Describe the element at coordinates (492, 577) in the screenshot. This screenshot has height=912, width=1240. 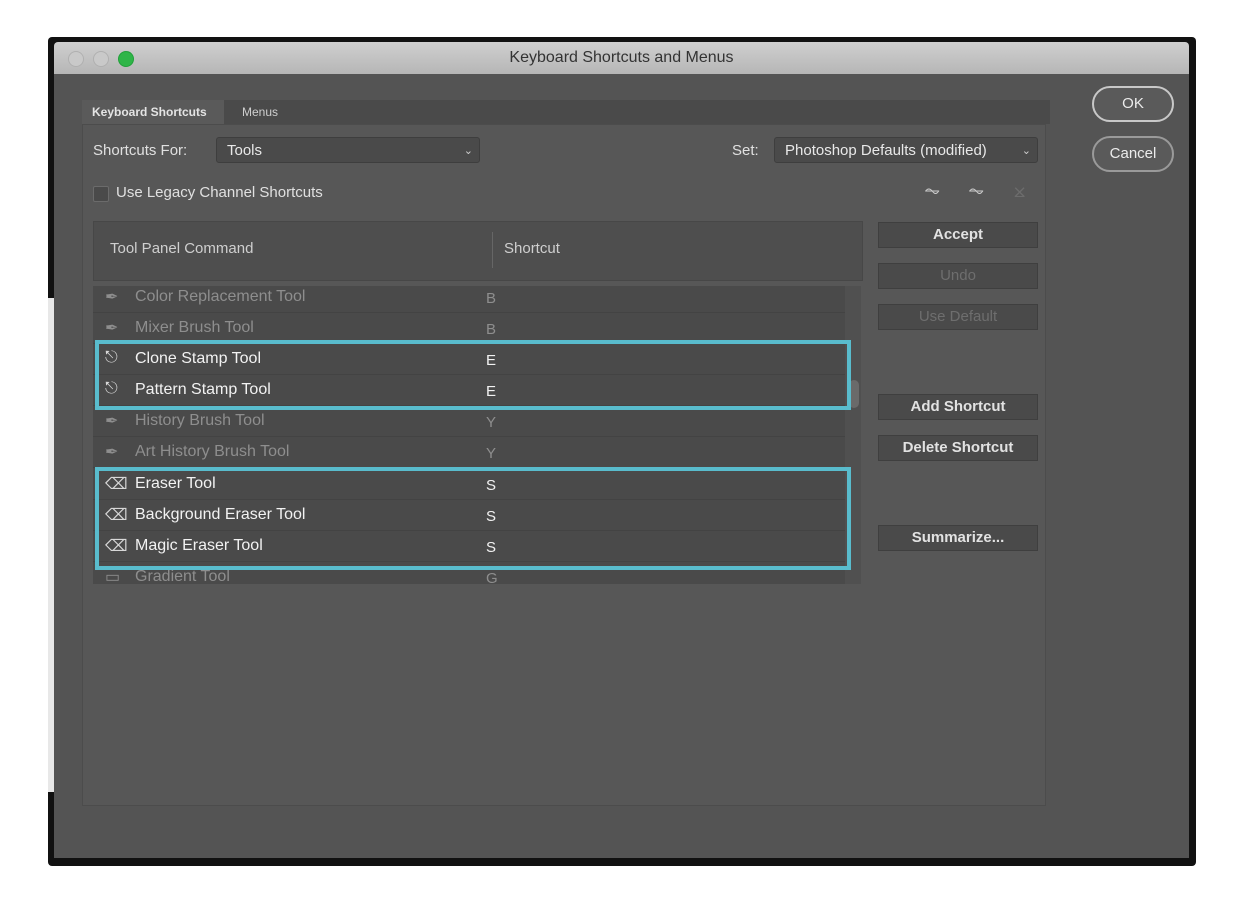
I see `row-shortcut: G` at that location.